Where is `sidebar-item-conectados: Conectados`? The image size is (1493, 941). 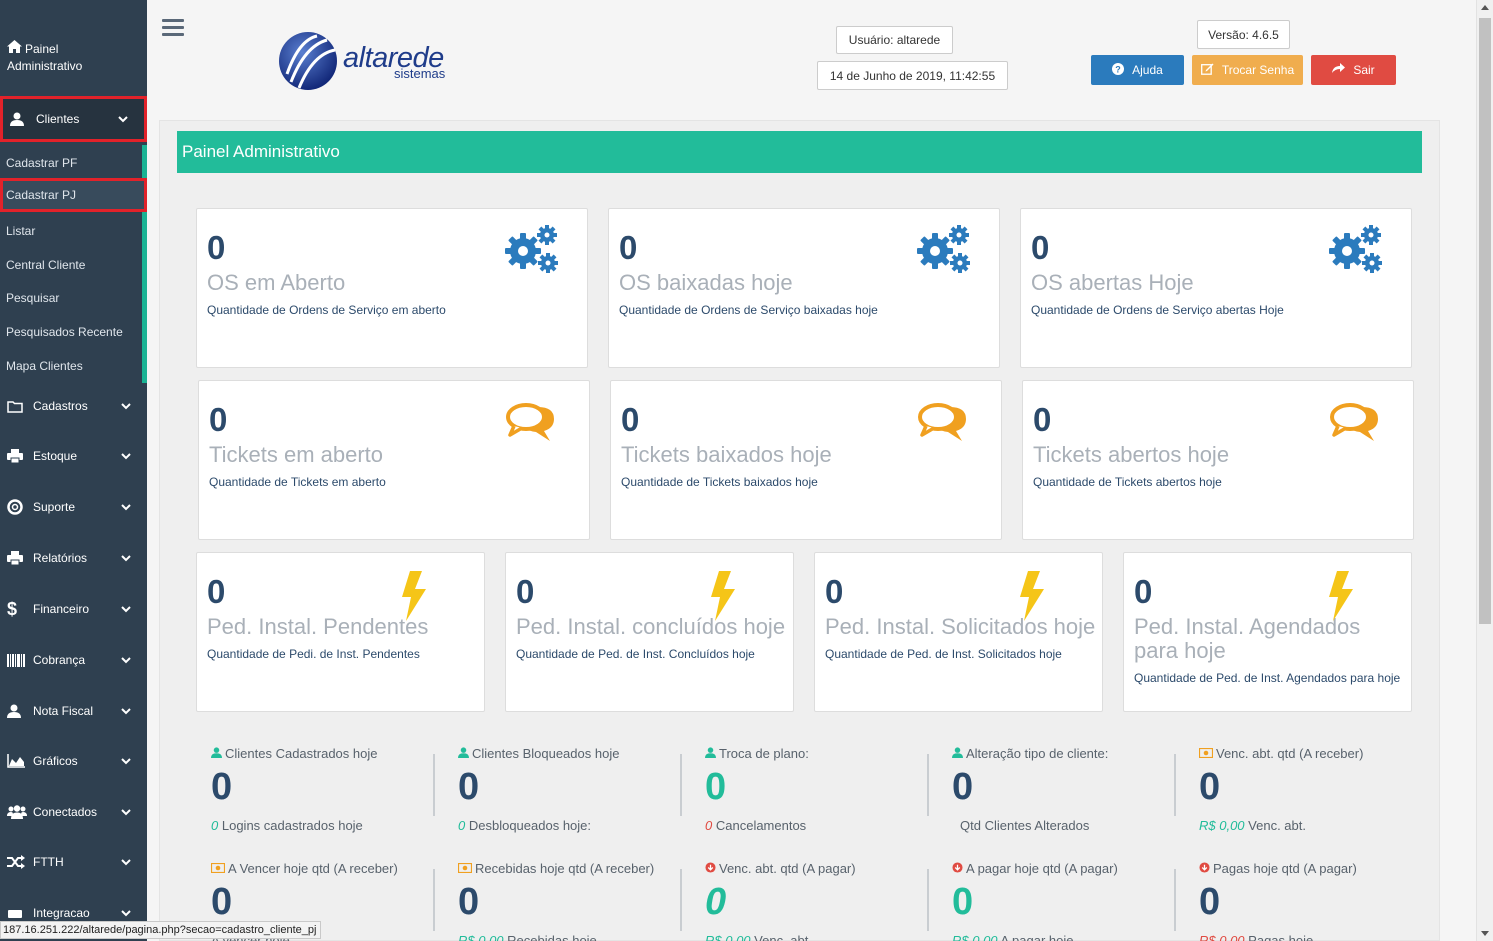
sidebar-item-conectados: Conectados is located at coordinates (73, 812).